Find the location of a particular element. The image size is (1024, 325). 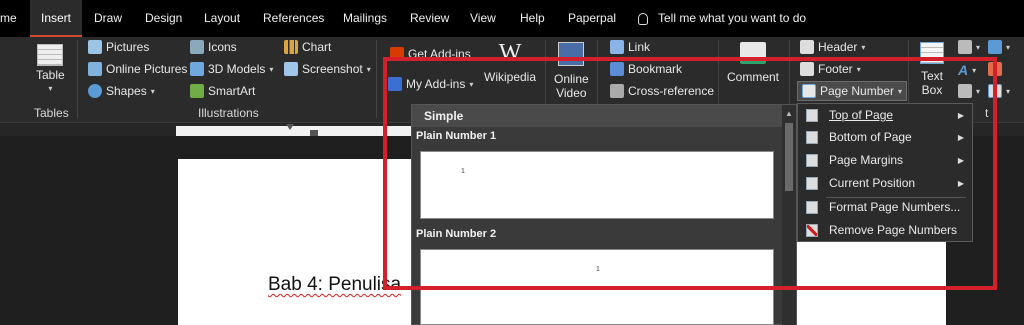

signature-line-button: ▾ is located at coordinates (999, 47).